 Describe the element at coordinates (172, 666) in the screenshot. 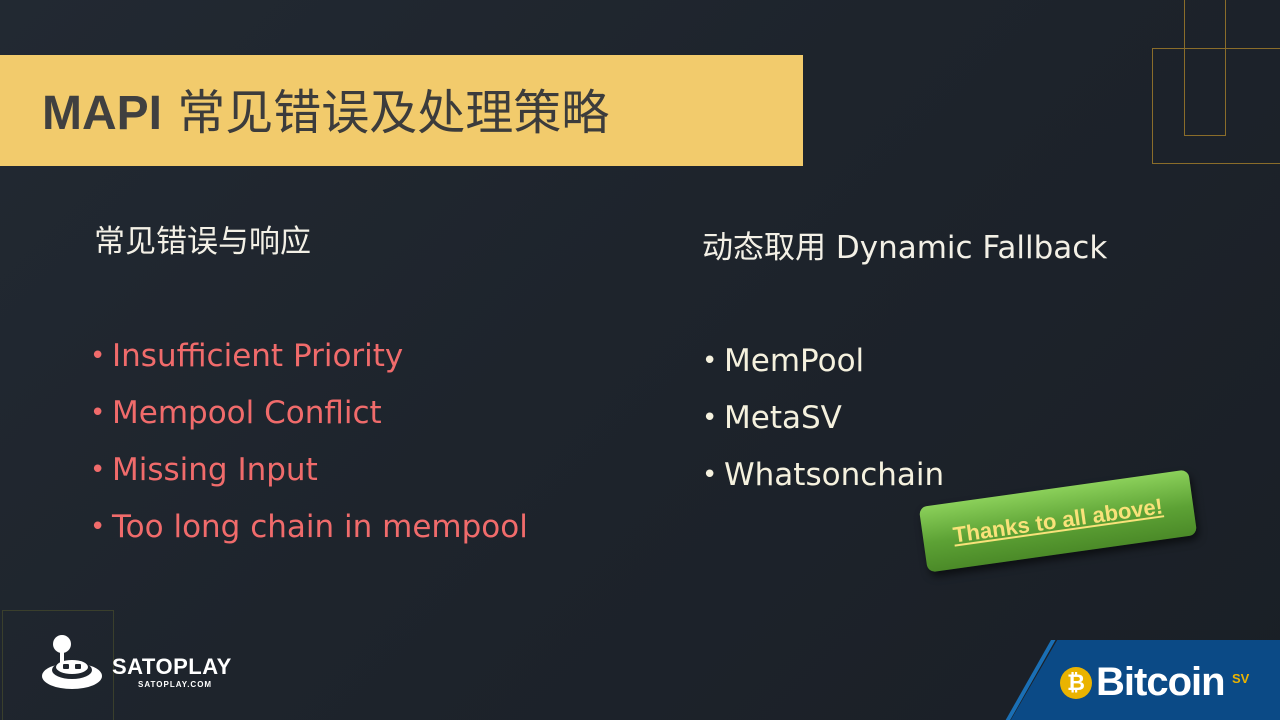

I see `satoplay-name: SATOPLAY` at that location.